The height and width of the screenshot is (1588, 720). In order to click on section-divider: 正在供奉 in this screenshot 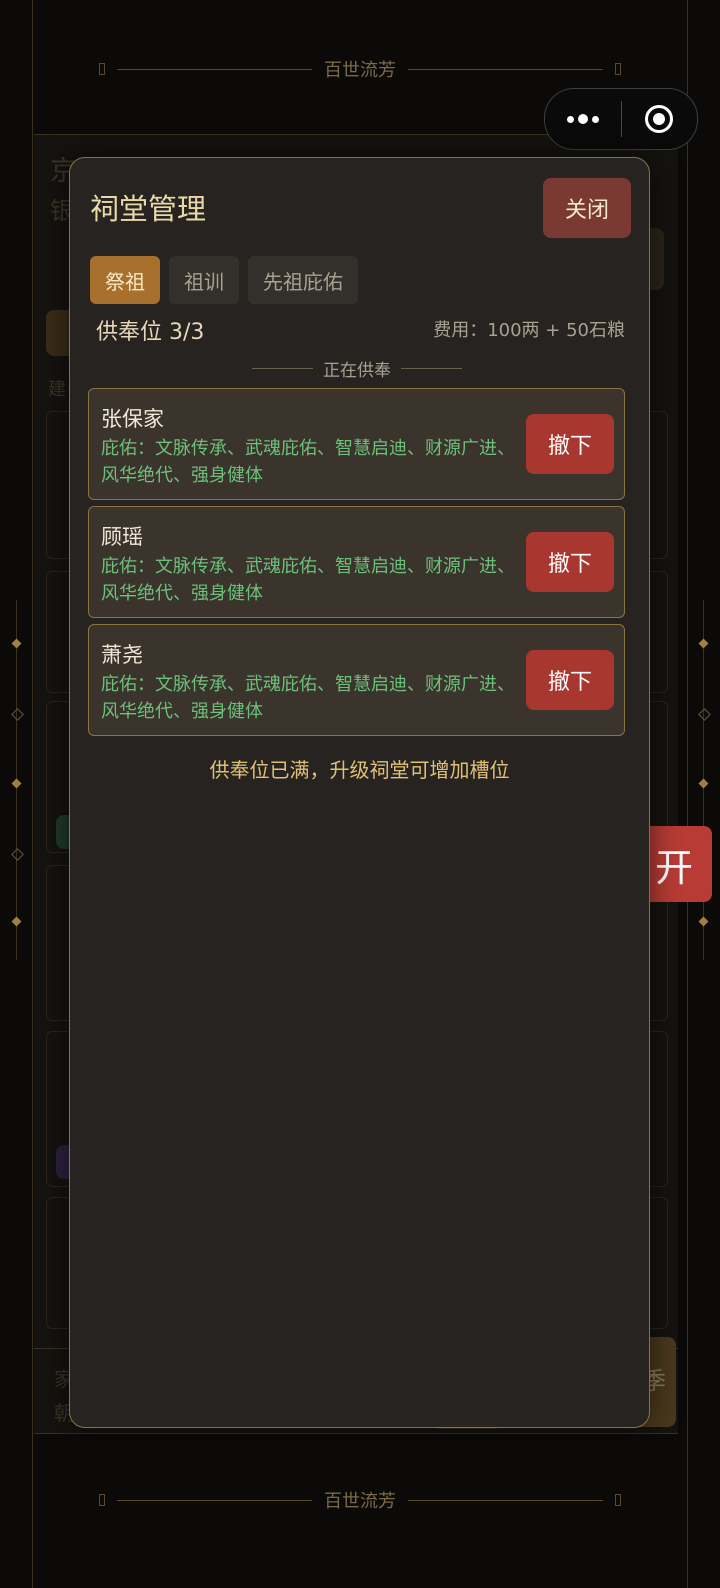, I will do `click(357, 368)`.